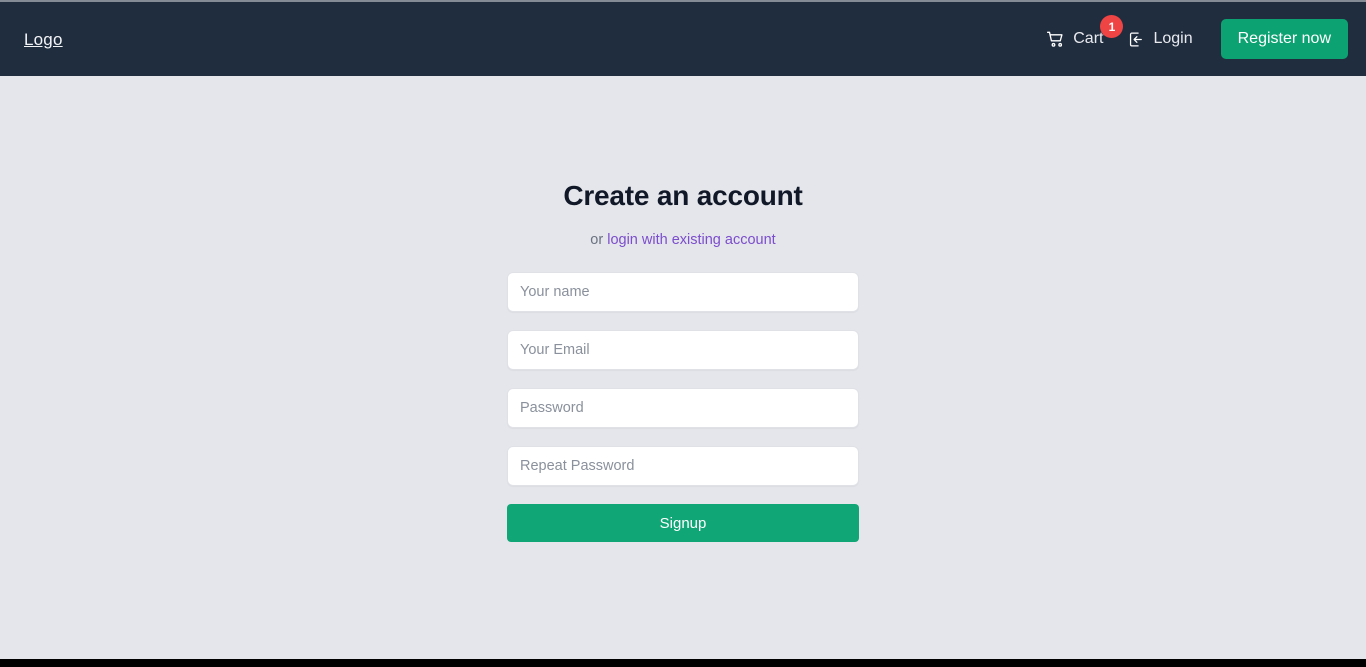 The image size is (1366, 667). What do you see at coordinates (683, 408) in the screenshot?
I see `password-input` at bounding box center [683, 408].